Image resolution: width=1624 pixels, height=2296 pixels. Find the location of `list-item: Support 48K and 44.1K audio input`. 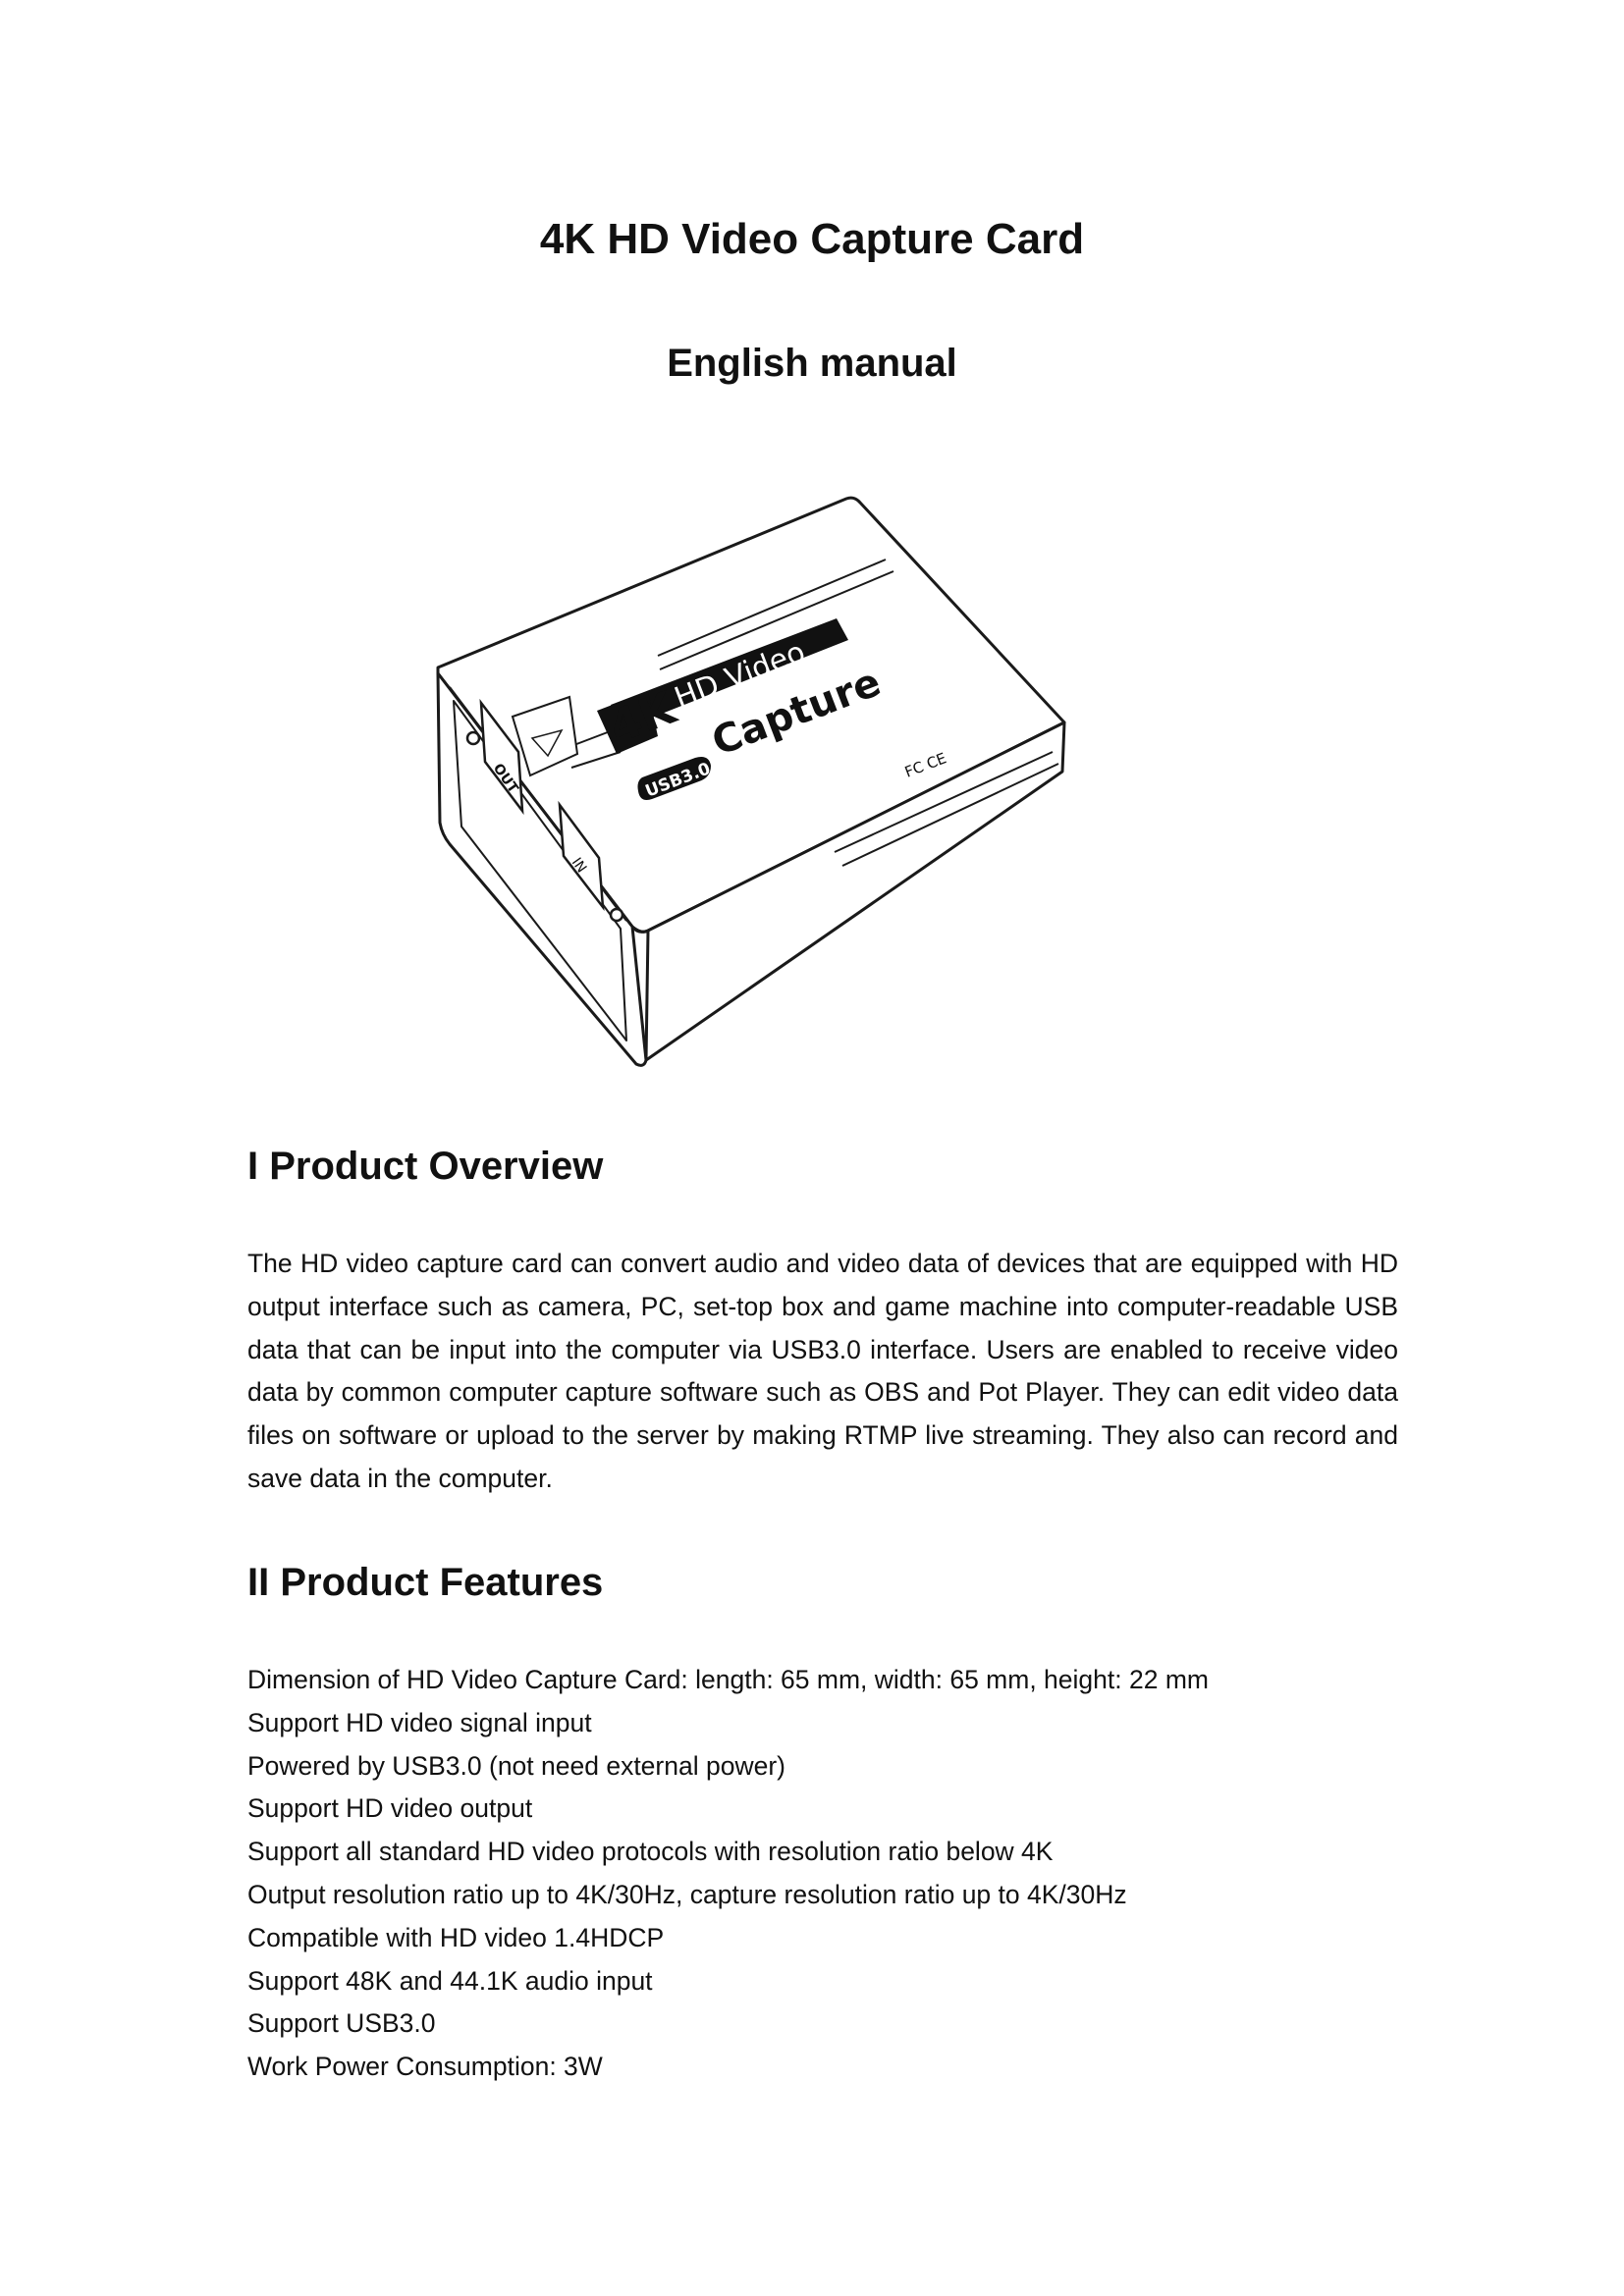

list-item: Support 48K and 44.1K audio input is located at coordinates (450, 1980).